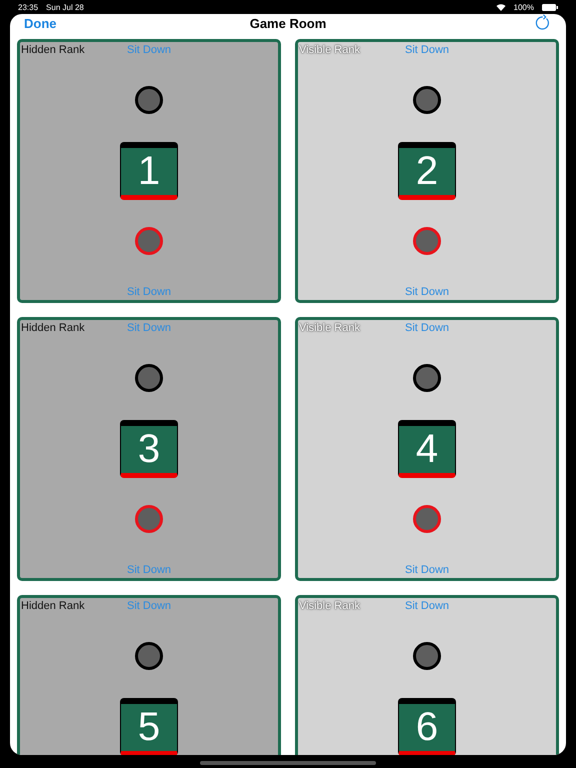 This screenshot has width=576, height=768. I want to click on battery-percent: 100%, so click(524, 7).